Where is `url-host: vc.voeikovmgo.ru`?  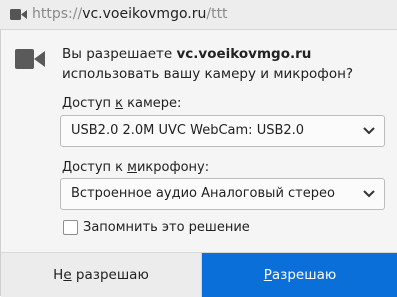 url-host: vc.voeikovmgo.ru is located at coordinates (144, 14).